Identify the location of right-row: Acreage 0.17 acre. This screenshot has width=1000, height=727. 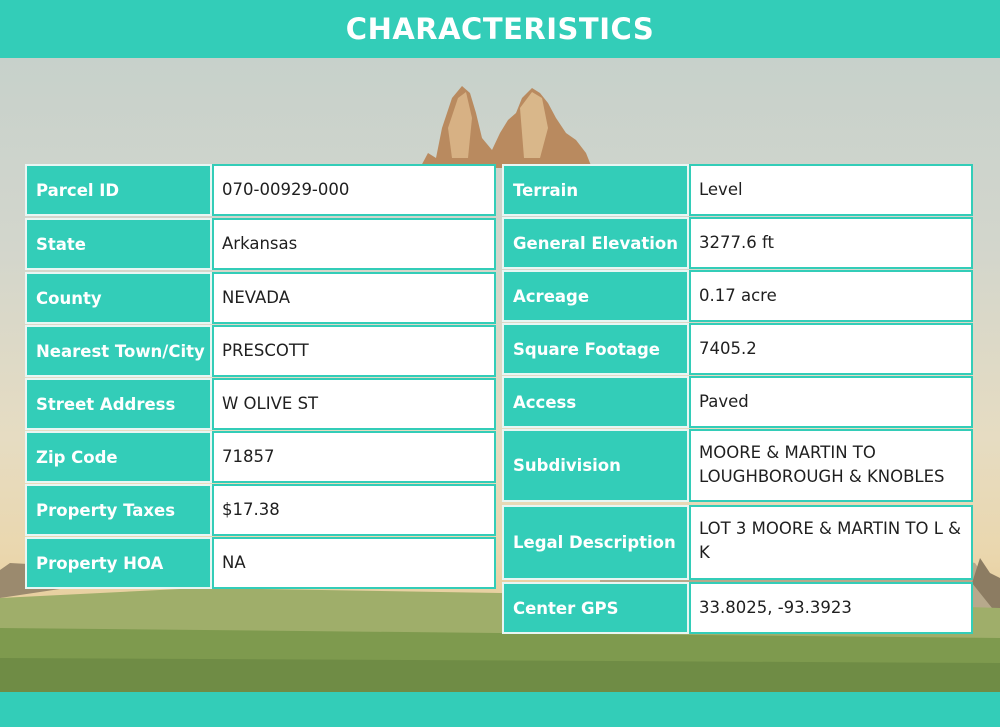
(737, 296).